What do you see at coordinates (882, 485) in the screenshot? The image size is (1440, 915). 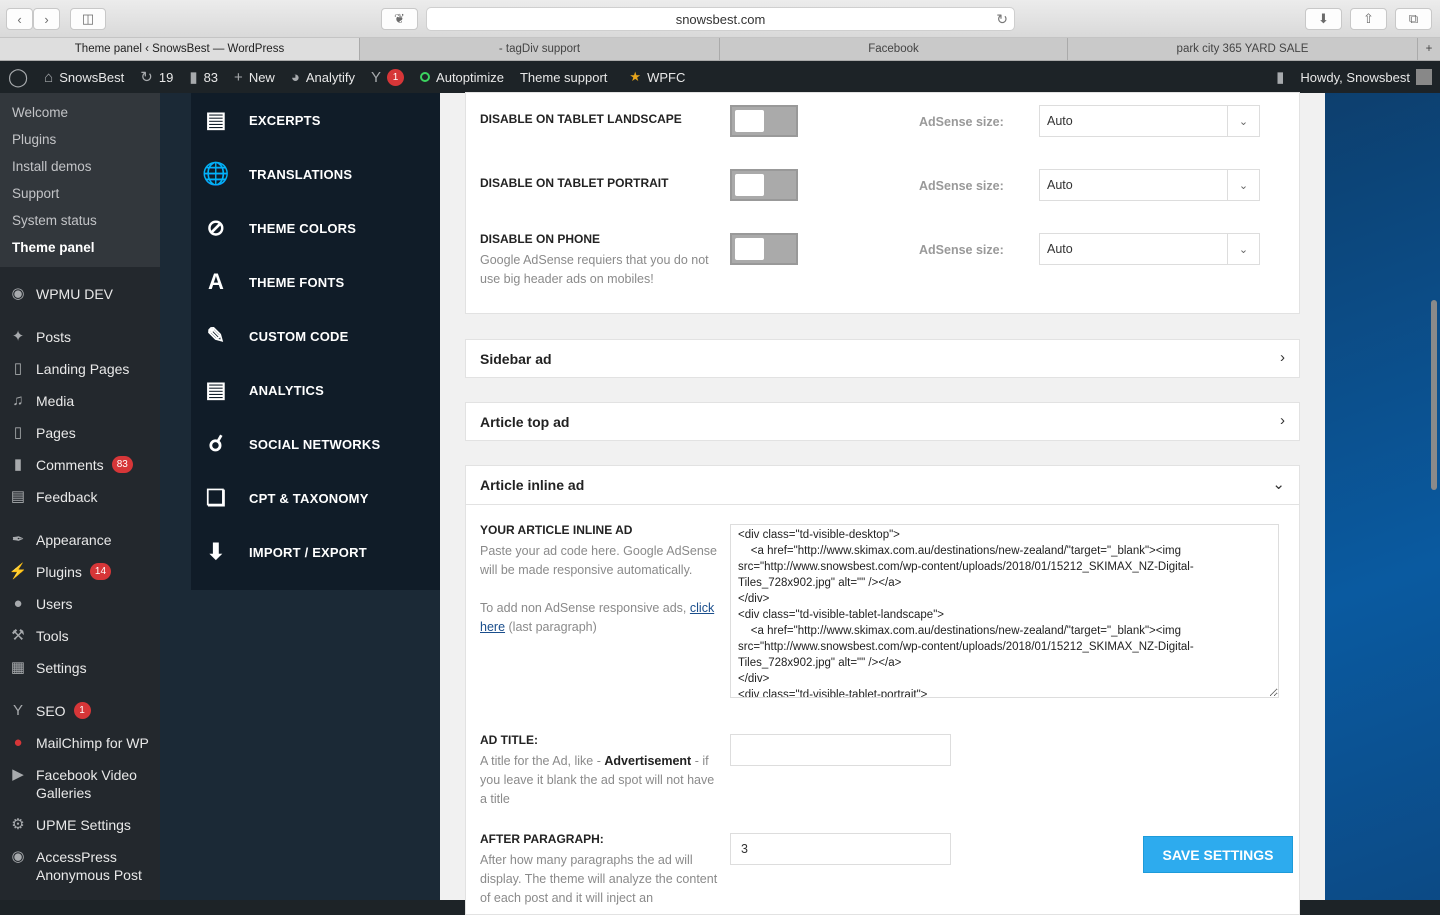 I see `section-header: Article inline ad ⌄` at bounding box center [882, 485].